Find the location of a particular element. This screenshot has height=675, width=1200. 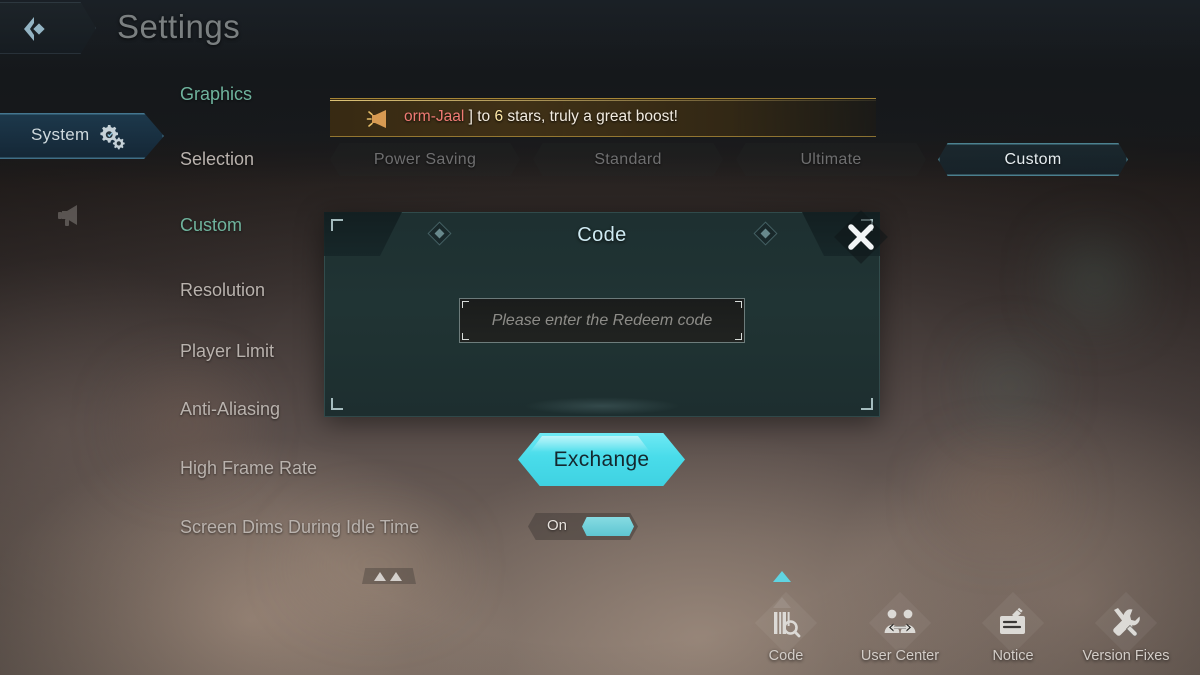

back-button is located at coordinates (48, 28).